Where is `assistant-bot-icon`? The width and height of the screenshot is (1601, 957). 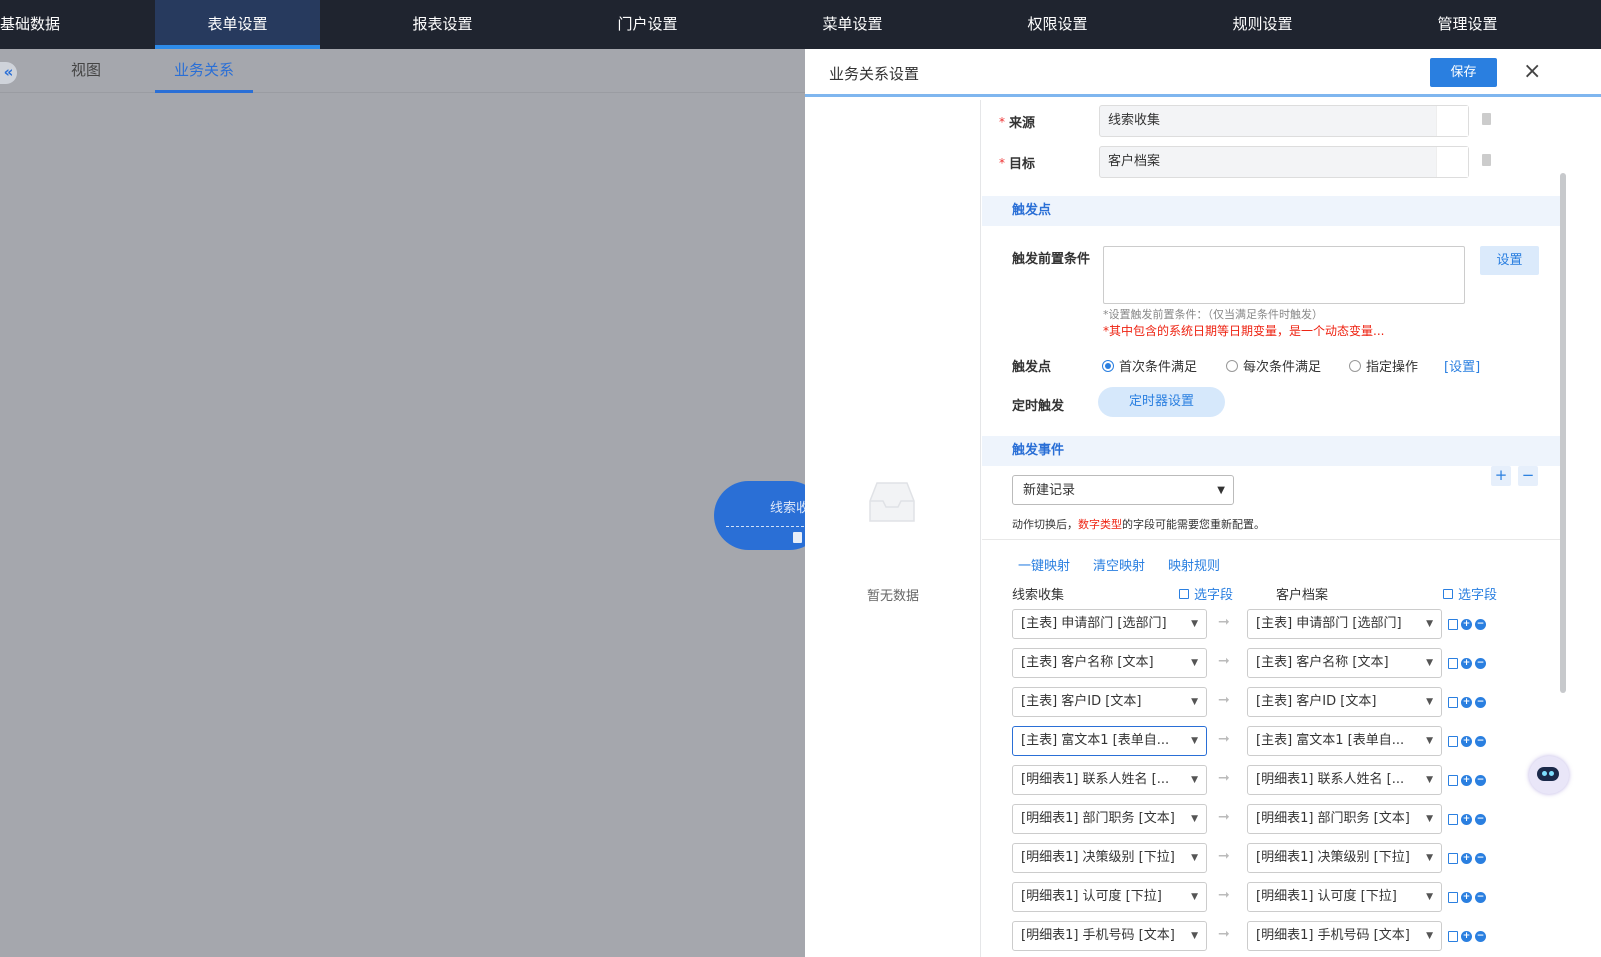
assistant-bot-icon is located at coordinates (1549, 775).